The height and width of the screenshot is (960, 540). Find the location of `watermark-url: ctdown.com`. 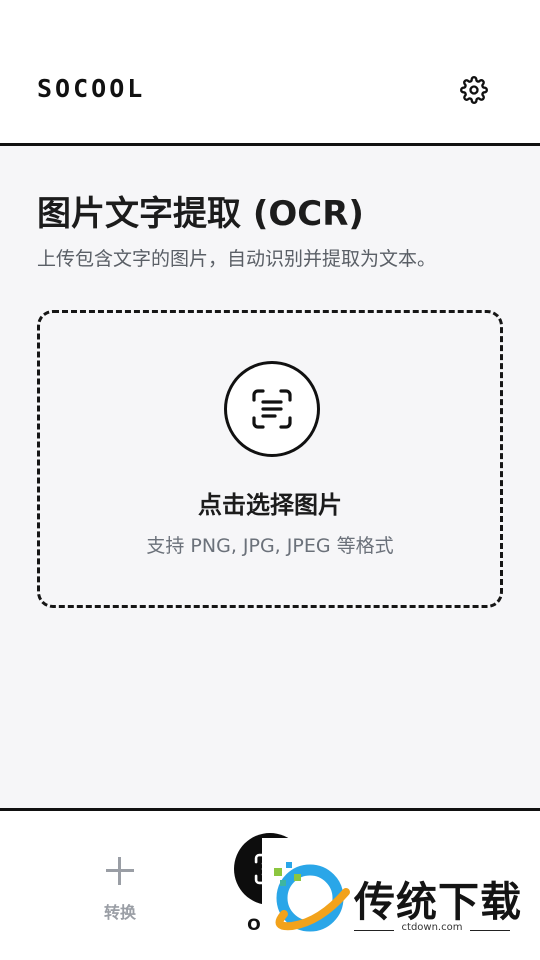

watermark-url: ctdown.com is located at coordinates (432, 927).